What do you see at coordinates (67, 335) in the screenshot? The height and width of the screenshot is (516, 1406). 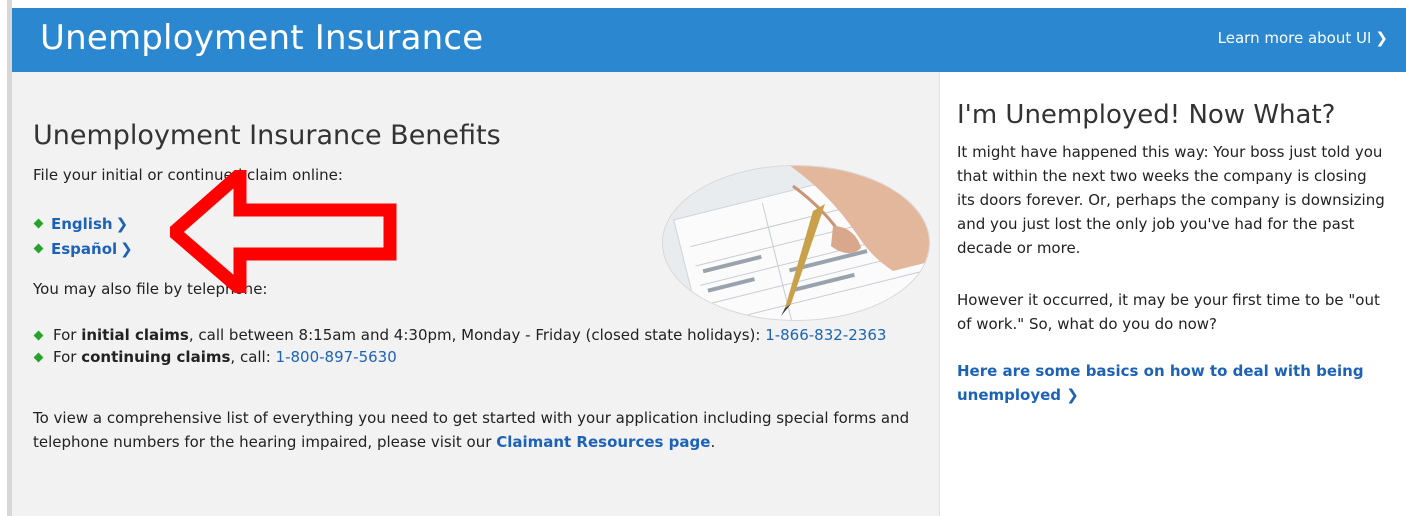 I see `initial-prefix: For` at bounding box center [67, 335].